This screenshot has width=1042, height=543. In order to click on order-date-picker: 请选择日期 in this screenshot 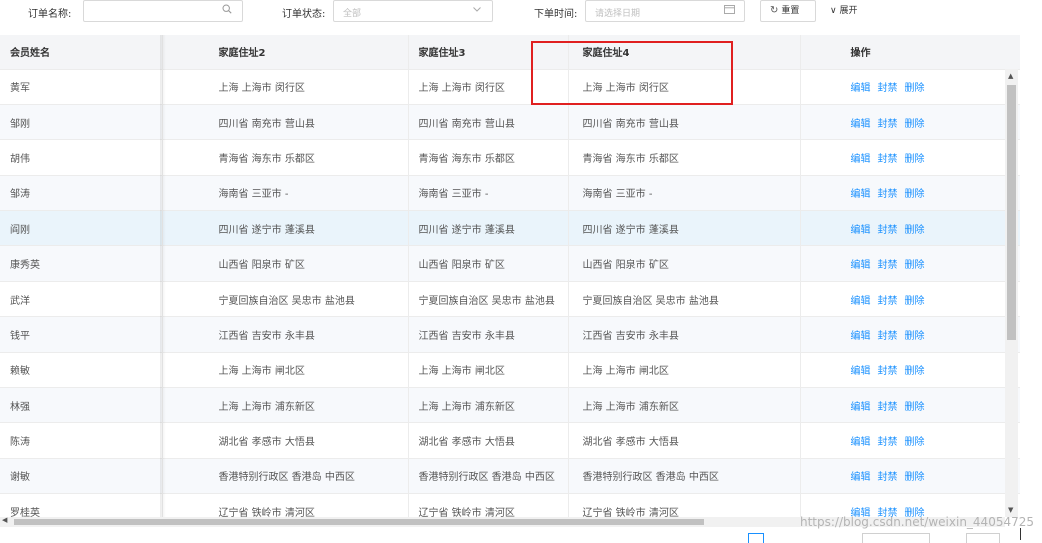, I will do `click(665, 11)`.